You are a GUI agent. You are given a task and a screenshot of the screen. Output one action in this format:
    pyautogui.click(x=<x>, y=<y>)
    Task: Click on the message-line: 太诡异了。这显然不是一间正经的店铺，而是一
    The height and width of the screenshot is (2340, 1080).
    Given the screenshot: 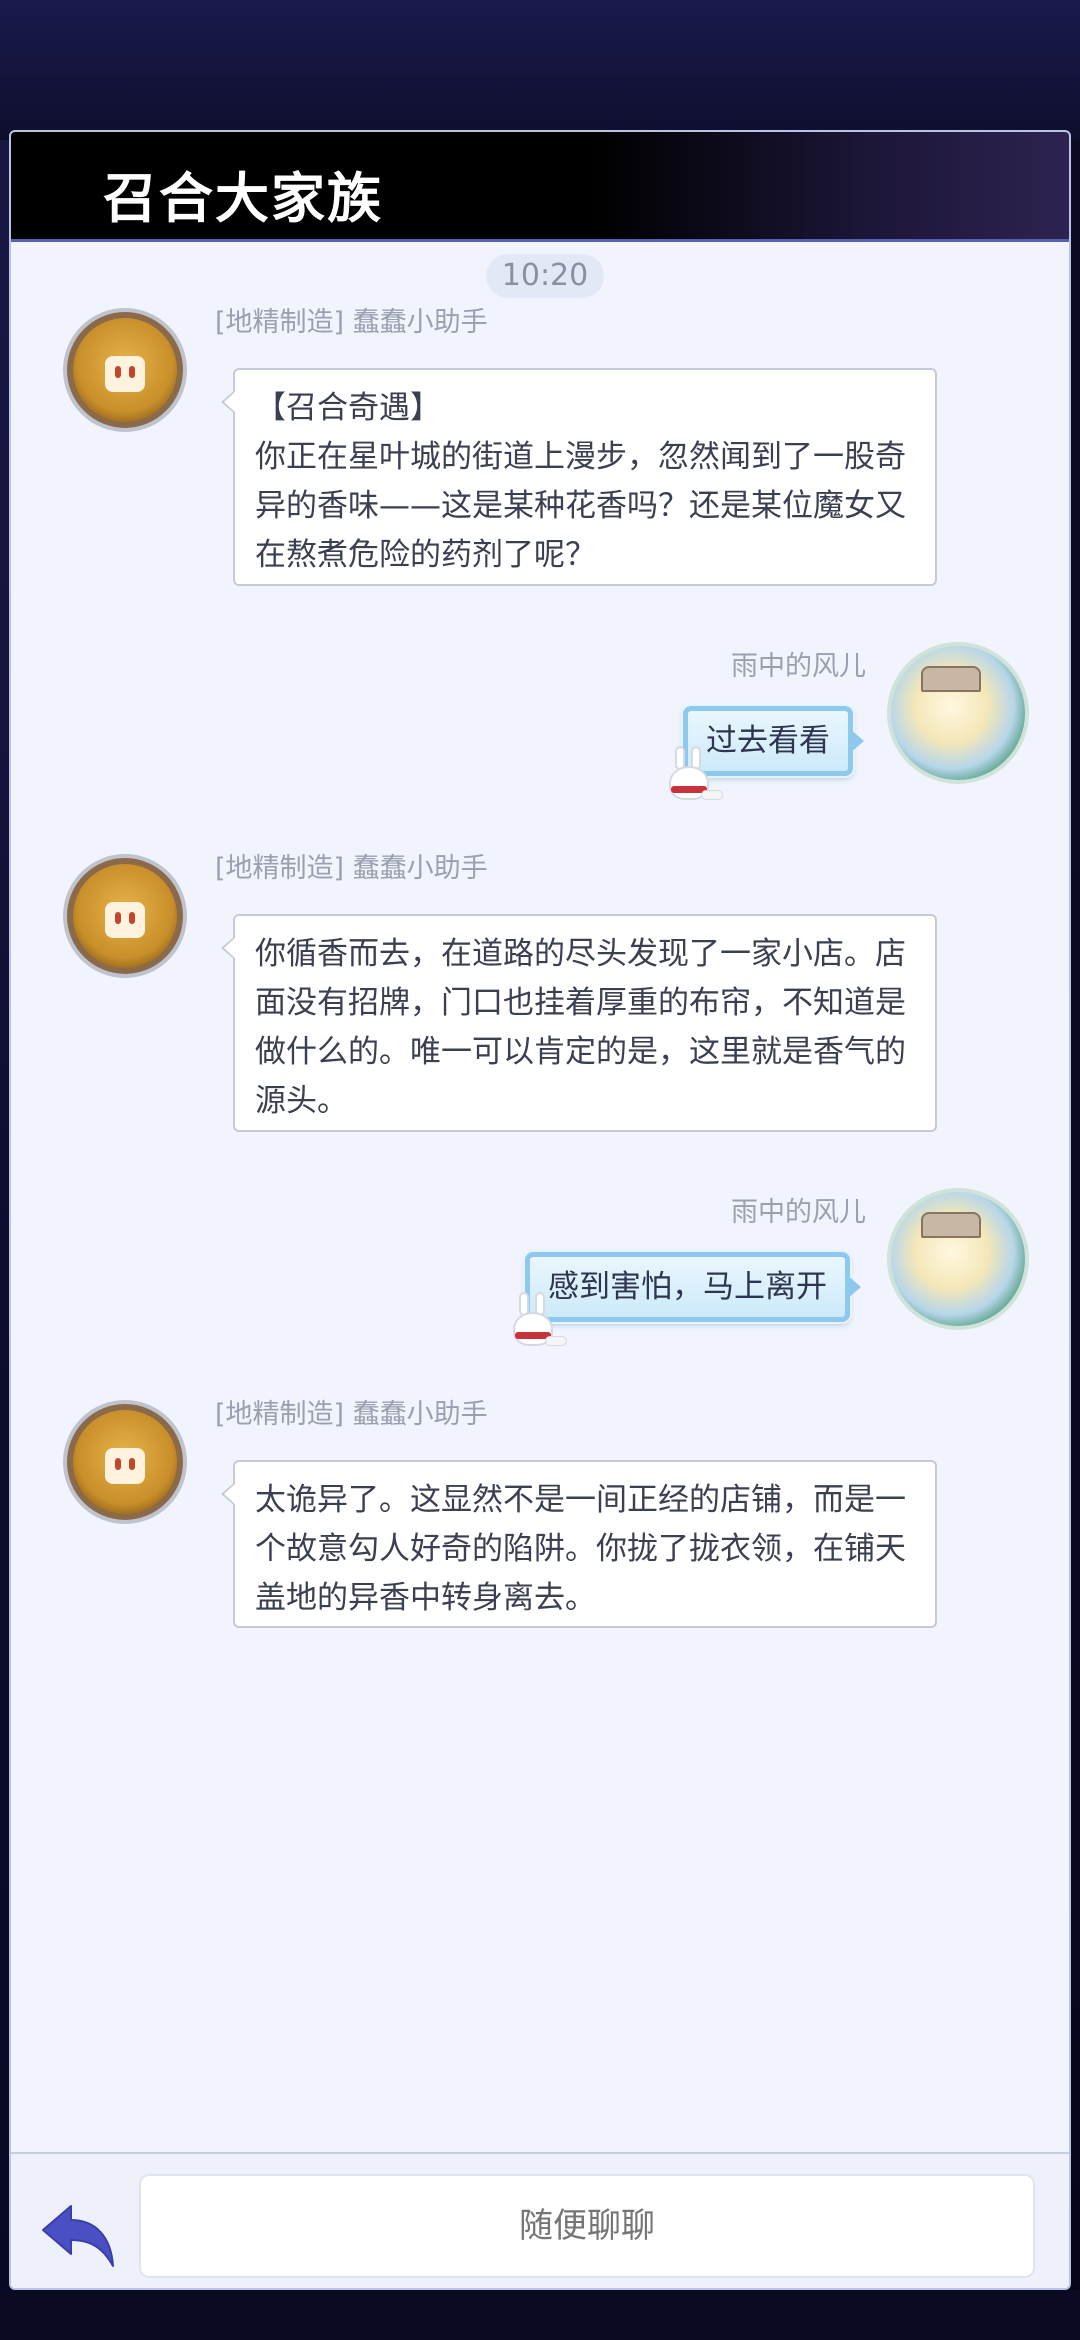 What is the action you would take?
    pyautogui.click(x=580, y=1500)
    